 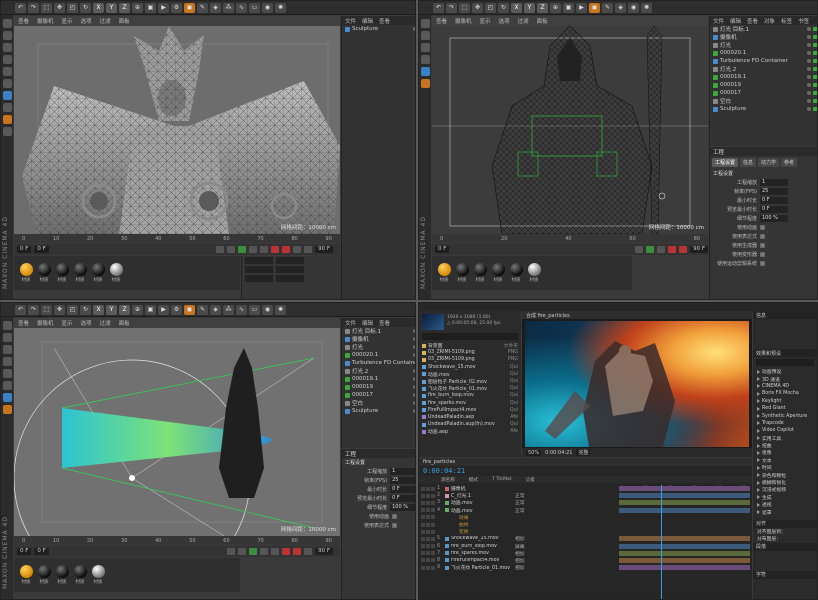 I want to click on lod-field: 100 %, so click(x=774, y=218).